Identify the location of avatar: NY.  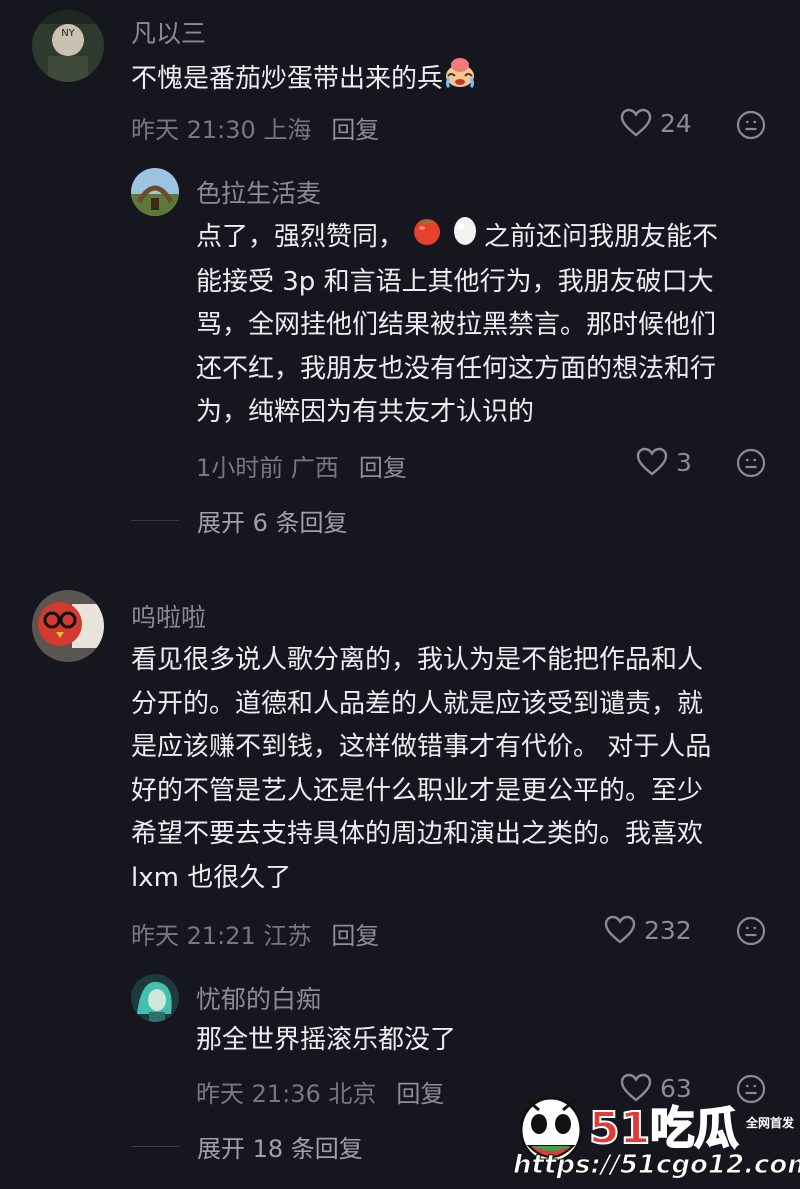
(68, 46).